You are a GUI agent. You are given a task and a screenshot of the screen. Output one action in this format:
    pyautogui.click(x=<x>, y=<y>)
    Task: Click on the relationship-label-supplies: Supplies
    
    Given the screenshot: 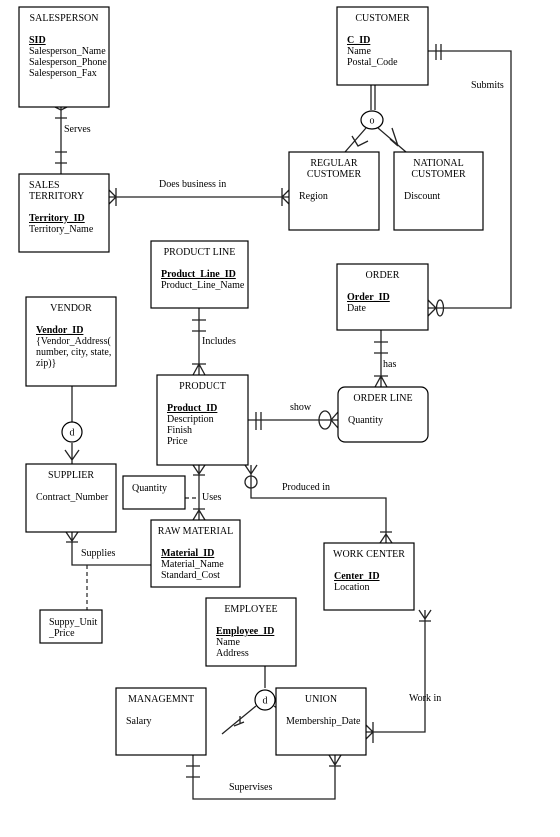 What is the action you would take?
    pyautogui.click(x=98, y=553)
    